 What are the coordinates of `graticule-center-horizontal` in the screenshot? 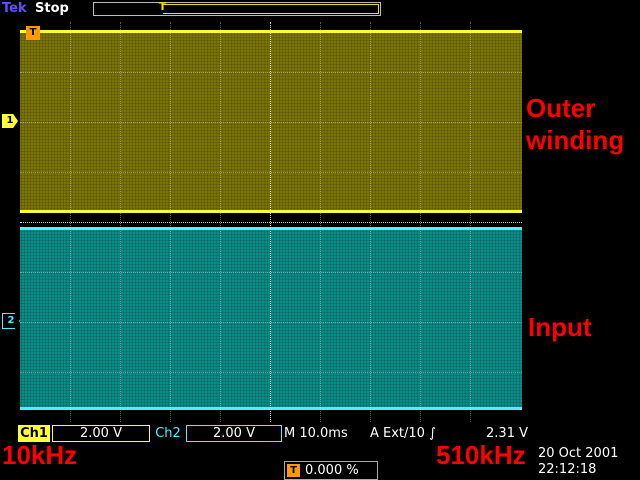 It's located at (271, 223).